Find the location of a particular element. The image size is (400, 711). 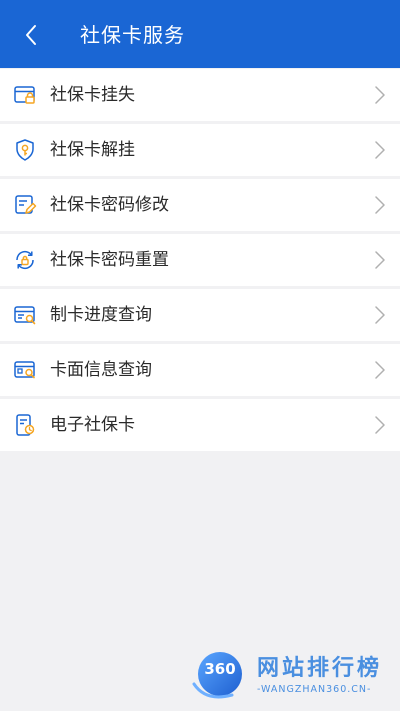

mobile-card-icon is located at coordinates (25, 425).